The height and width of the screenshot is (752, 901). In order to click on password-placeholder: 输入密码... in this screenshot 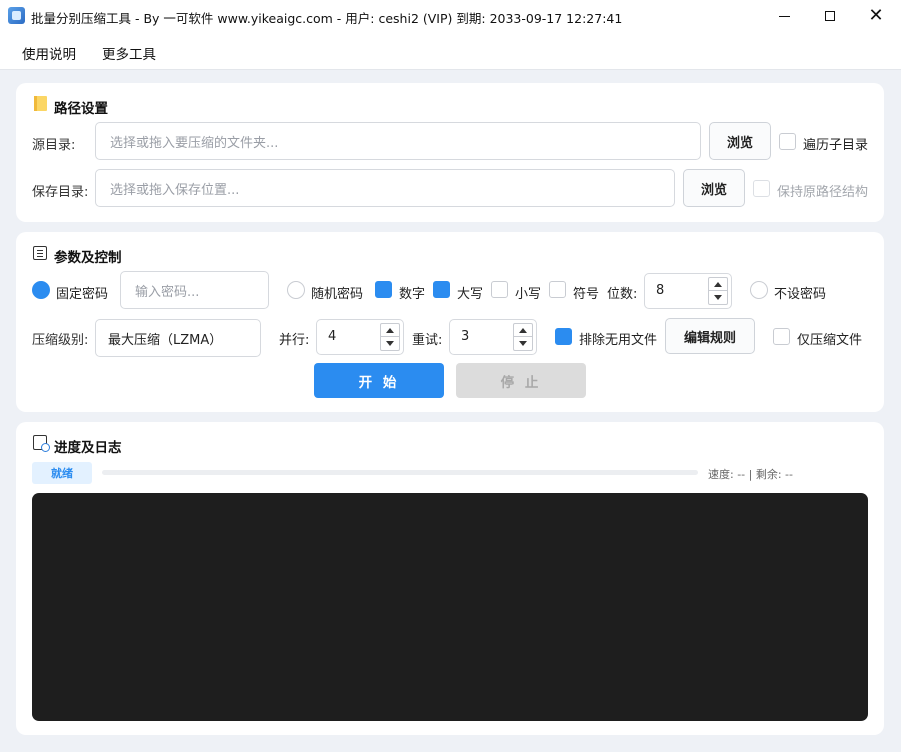, I will do `click(167, 292)`.